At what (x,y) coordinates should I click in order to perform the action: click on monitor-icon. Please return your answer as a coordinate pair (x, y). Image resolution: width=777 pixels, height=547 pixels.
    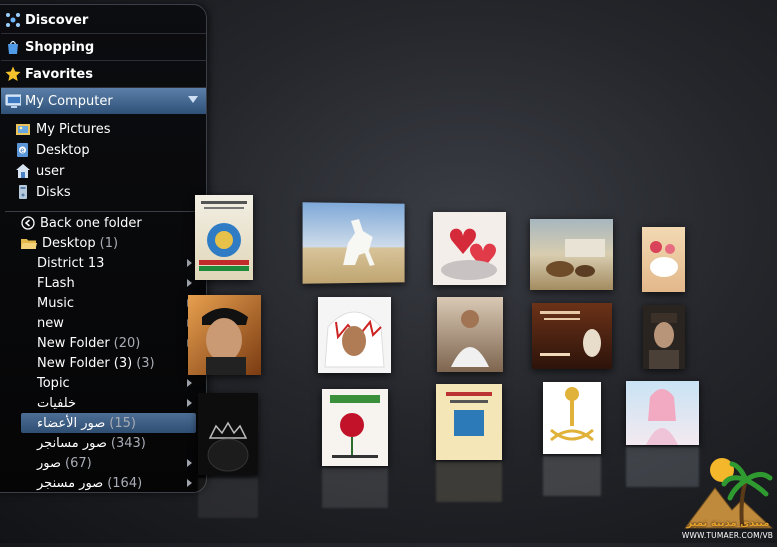
    Looking at the image, I should click on (13, 101).